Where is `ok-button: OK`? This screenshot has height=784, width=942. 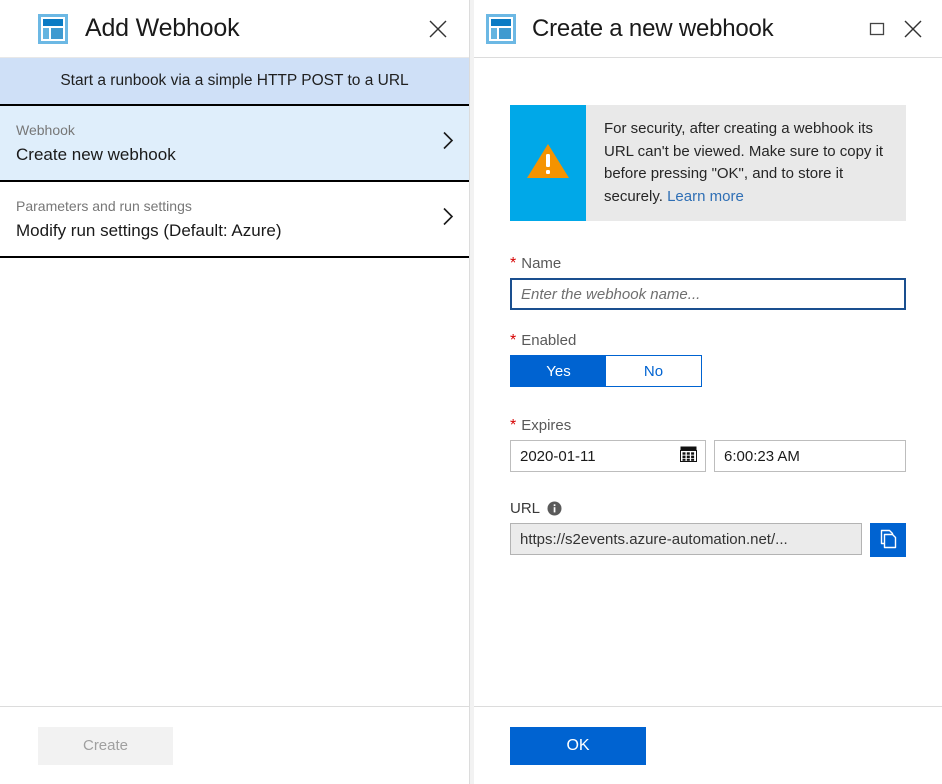
ok-button: OK is located at coordinates (578, 745).